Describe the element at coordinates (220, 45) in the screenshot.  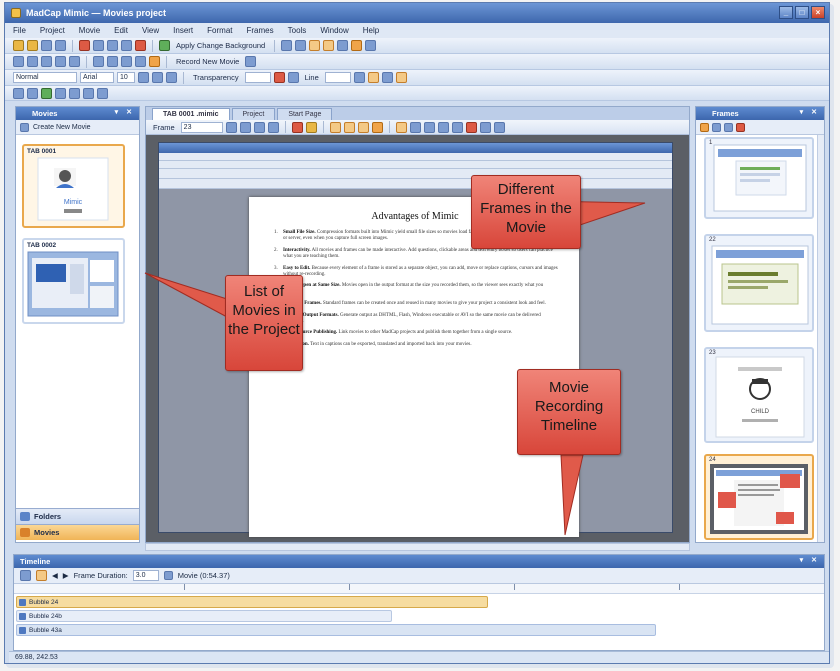
I see `change-background-button: Apply Change Background` at that location.